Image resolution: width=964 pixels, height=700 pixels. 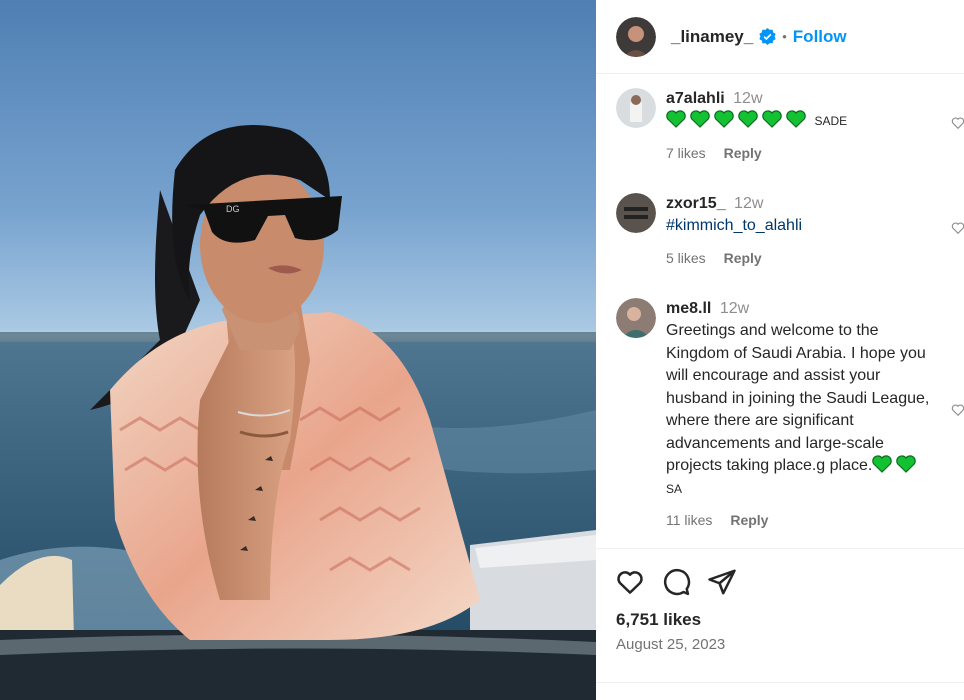 I want to click on comment-meta: 7 likes Reply, so click(x=805, y=153).